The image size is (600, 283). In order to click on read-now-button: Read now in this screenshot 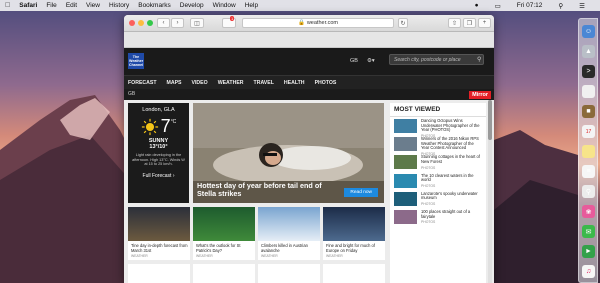, I will do `click(361, 192)`.